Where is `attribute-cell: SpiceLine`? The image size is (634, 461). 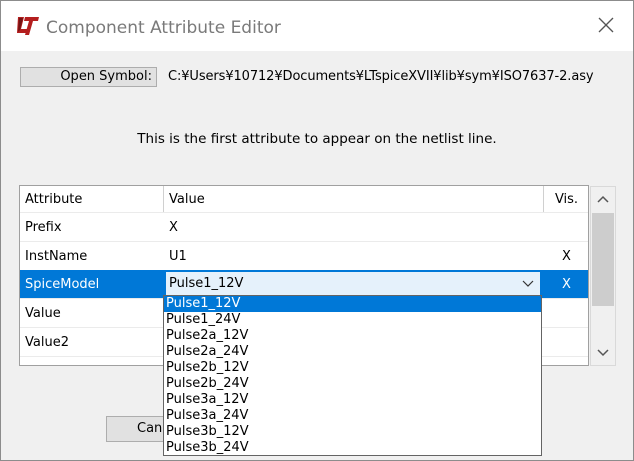 attribute-cell: SpiceLine is located at coordinates (91, 361).